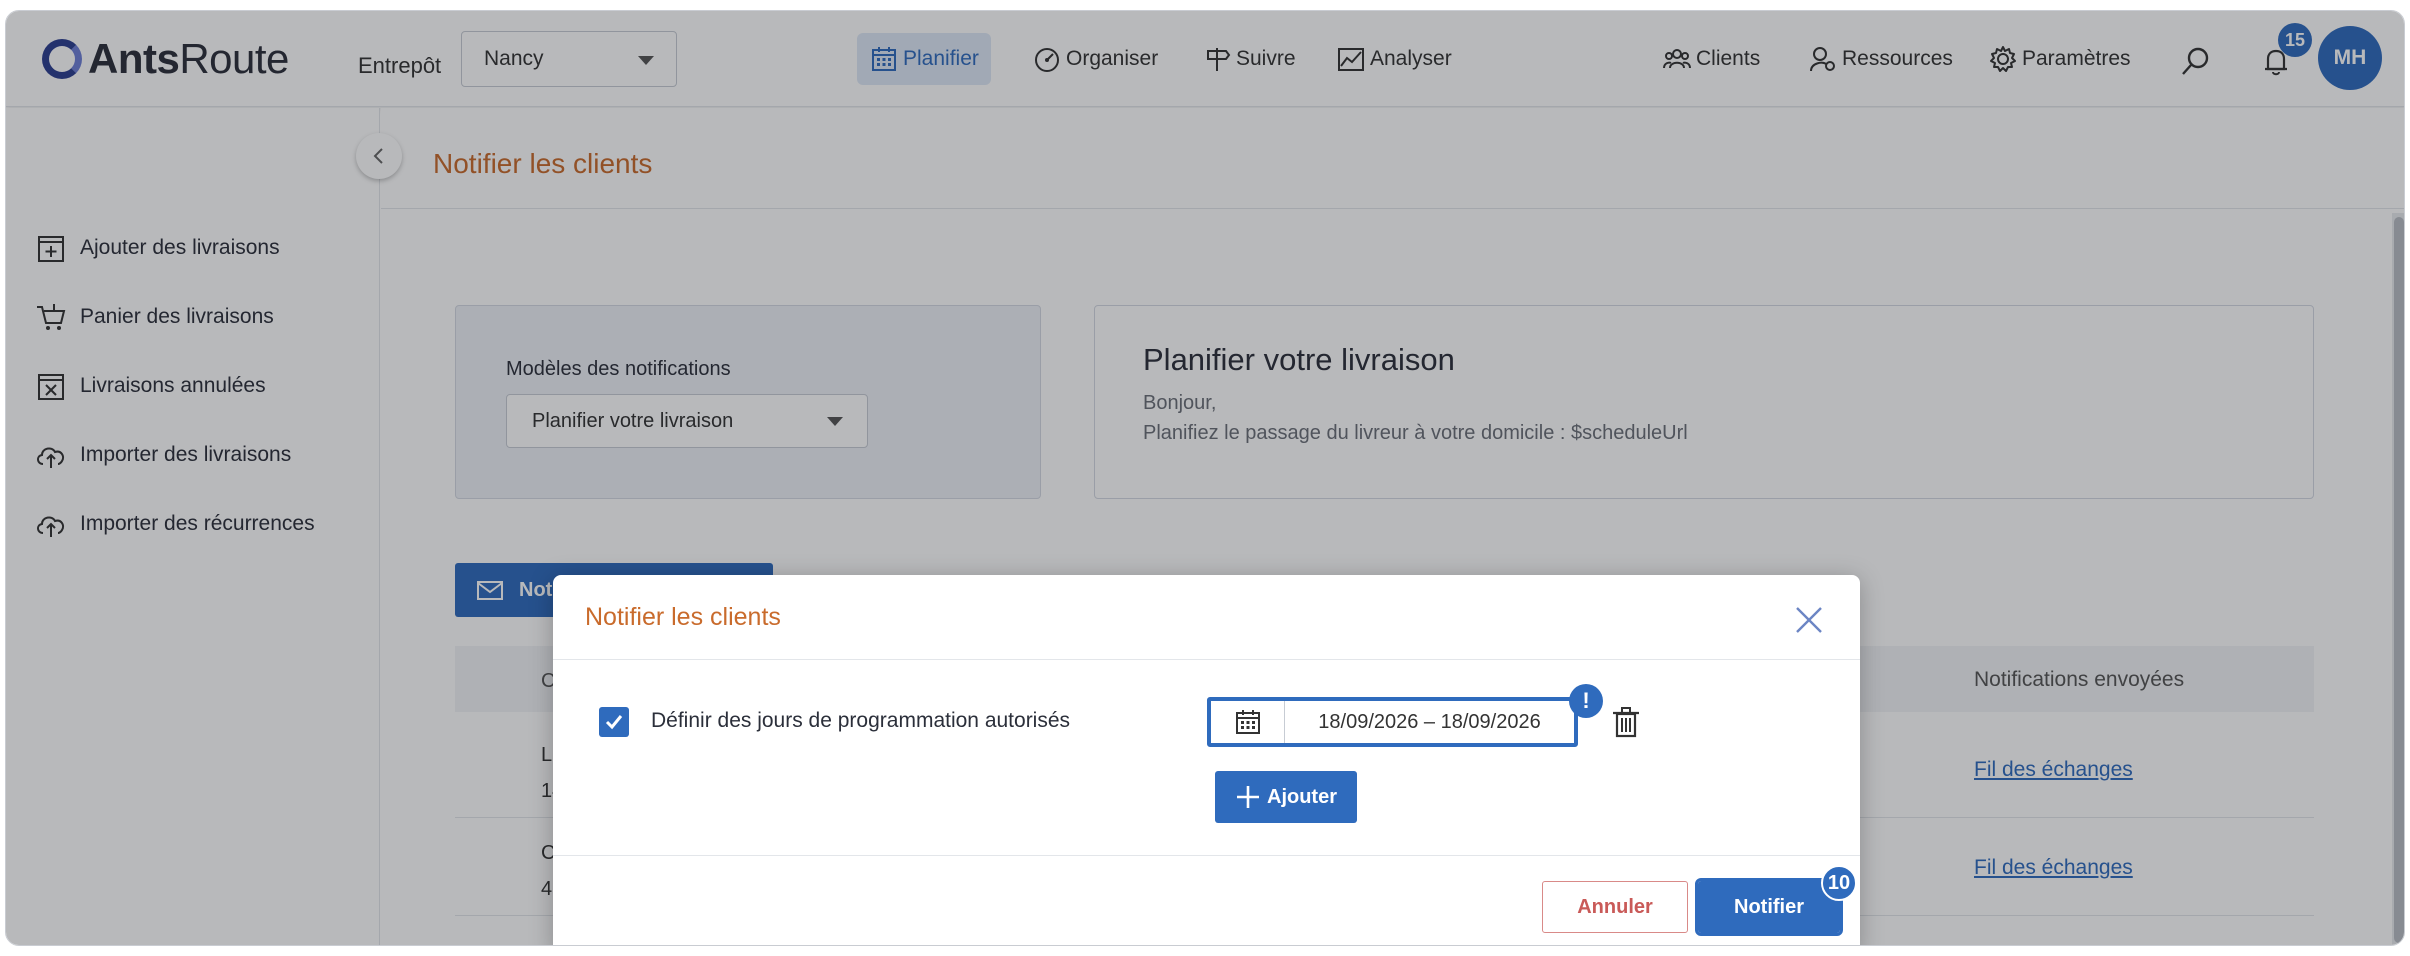 The image size is (2410, 956). I want to click on alert-badge: !, so click(1586, 701).